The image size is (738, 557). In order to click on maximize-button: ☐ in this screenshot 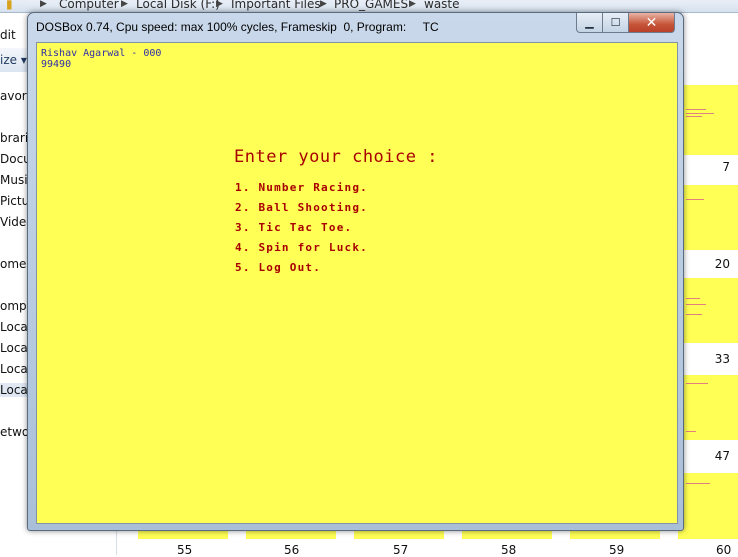, I will do `click(615, 23)`.